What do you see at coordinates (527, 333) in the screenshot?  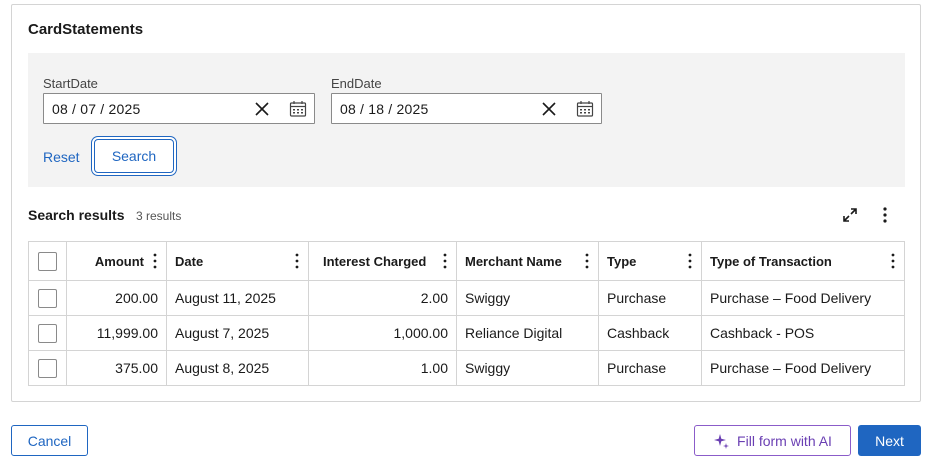 I see `merchant-cell: Reliance Digital` at bounding box center [527, 333].